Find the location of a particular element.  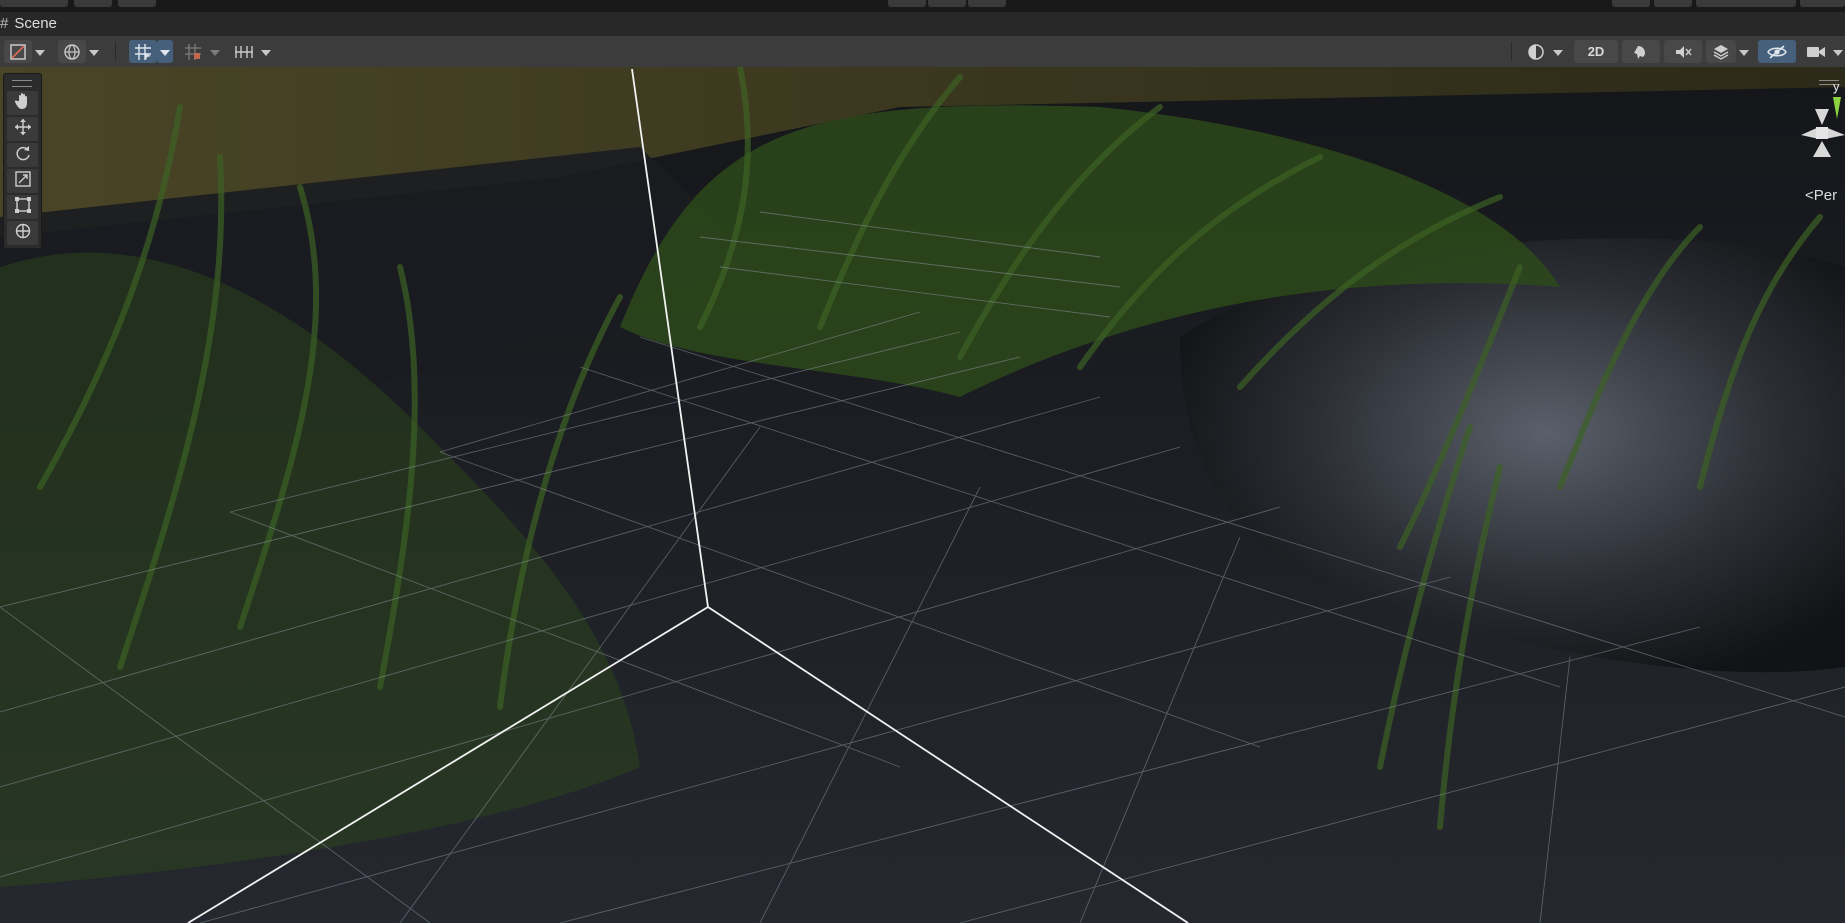

effects-dropdown is located at coordinates (1744, 51).